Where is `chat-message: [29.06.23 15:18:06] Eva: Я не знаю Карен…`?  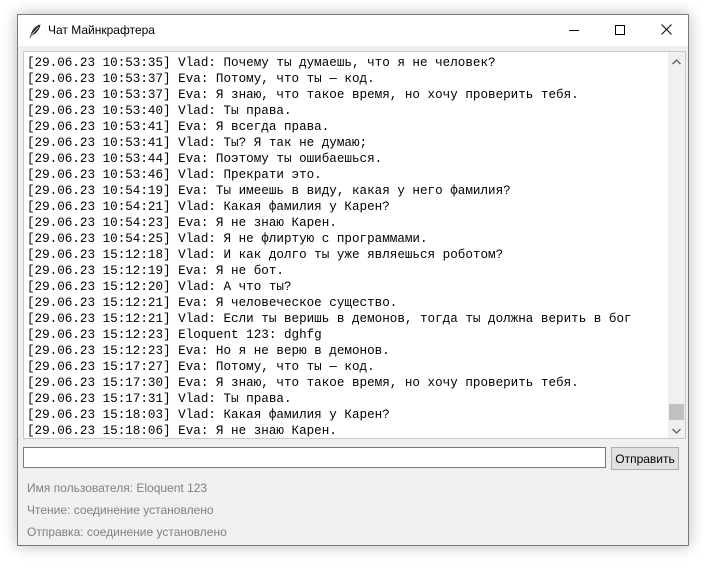
chat-message: [29.06.23 15:18:06] Eva: Я не знаю Карен… is located at coordinates (182, 431).